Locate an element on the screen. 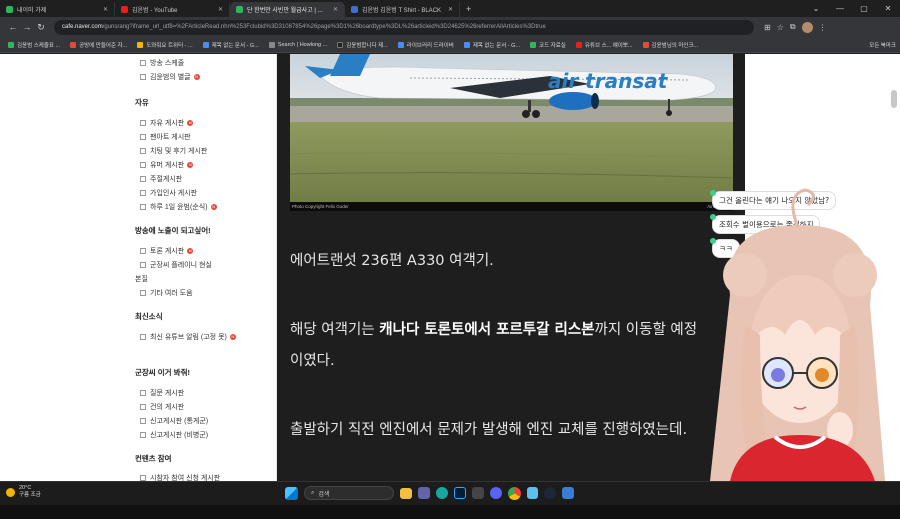 The height and width of the screenshot is (519, 900). weather-desc: 구름 조금 is located at coordinates (30, 495).